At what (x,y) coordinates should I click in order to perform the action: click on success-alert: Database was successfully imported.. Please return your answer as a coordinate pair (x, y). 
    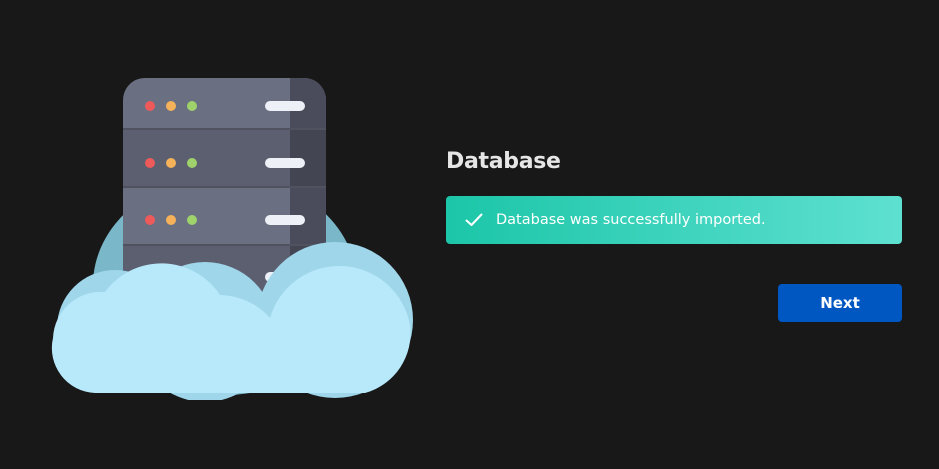
    Looking at the image, I should click on (674, 220).